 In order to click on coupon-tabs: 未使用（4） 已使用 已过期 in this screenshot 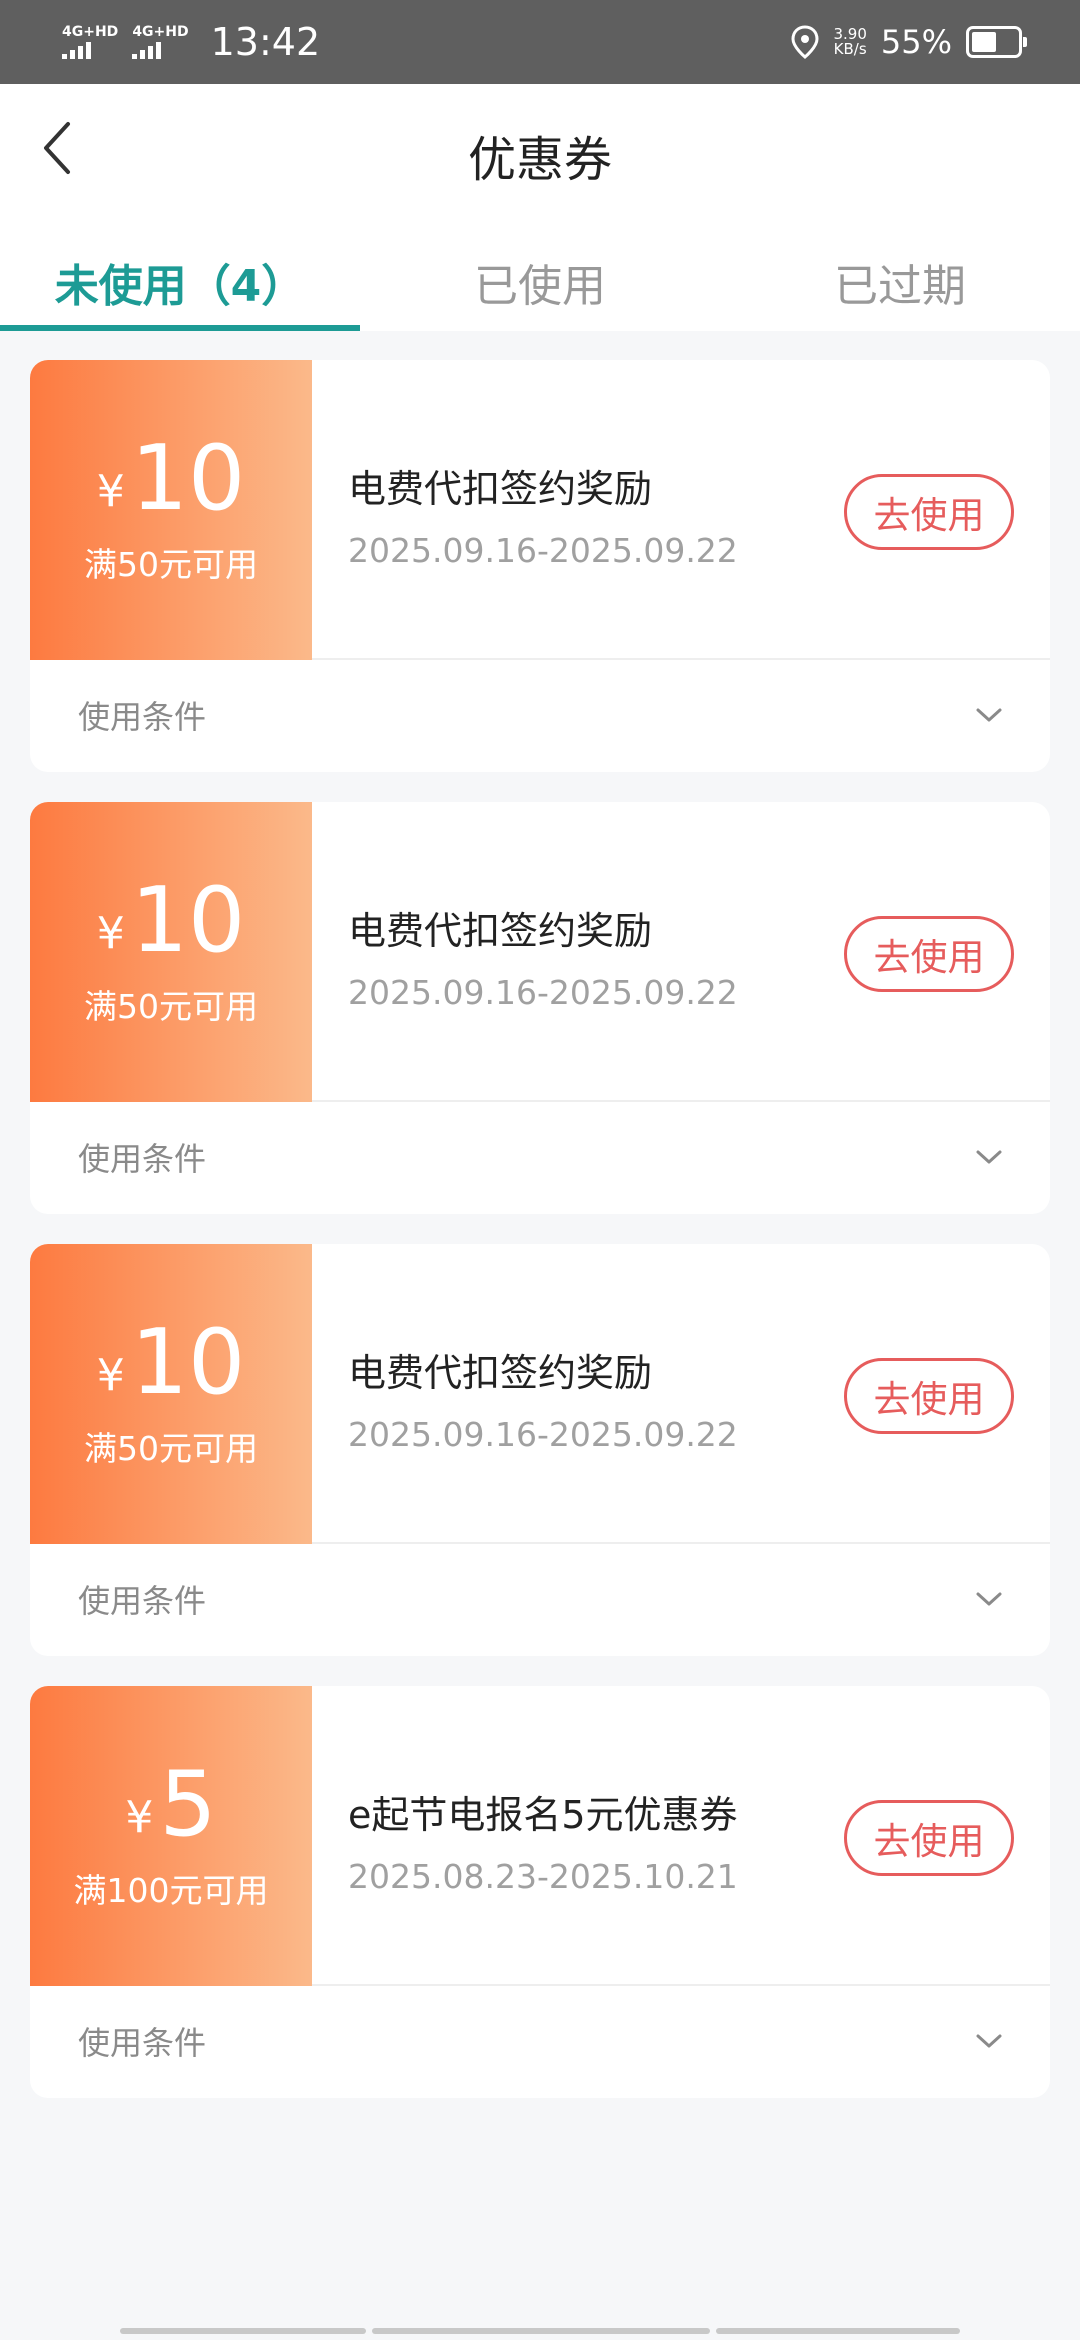, I will do `click(540, 273)`.